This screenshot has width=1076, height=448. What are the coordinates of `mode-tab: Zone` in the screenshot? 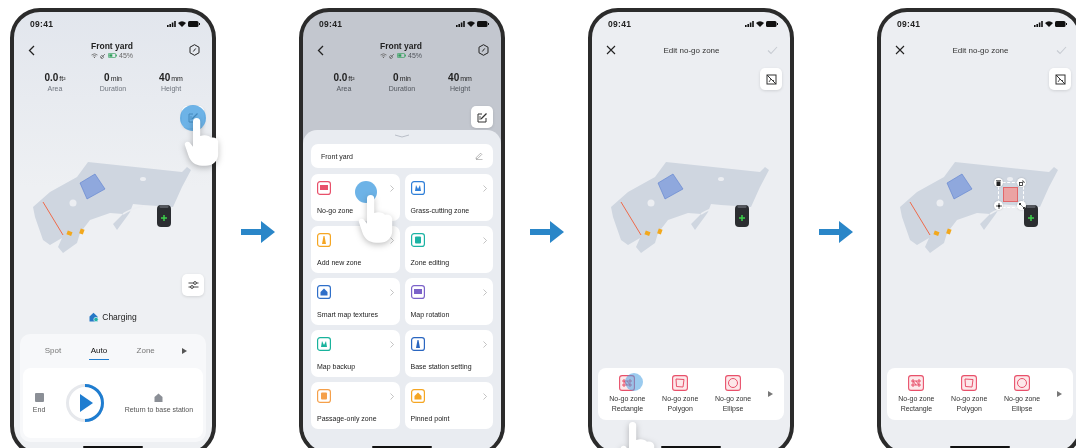 It's located at (145, 351).